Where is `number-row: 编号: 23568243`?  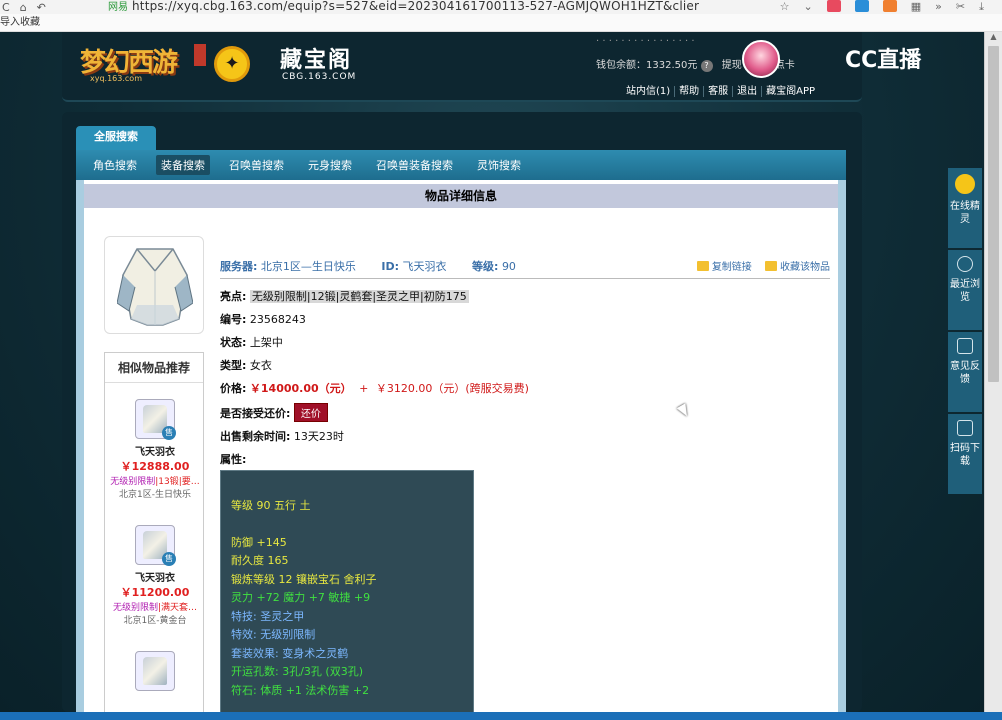 number-row: 编号: 23568243 is located at coordinates (263, 319).